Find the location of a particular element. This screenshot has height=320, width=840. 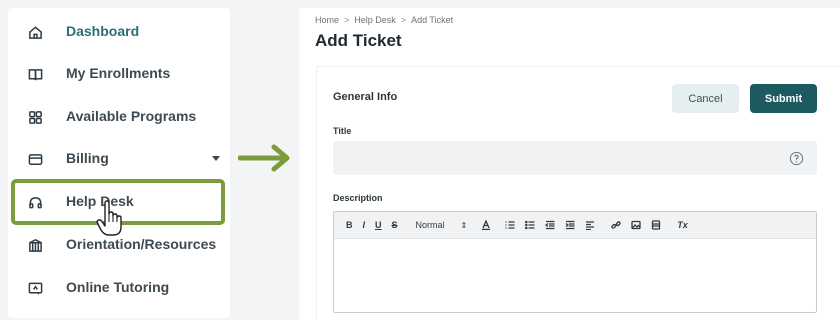

help-circle-icon is located at coordinates (796, 158).